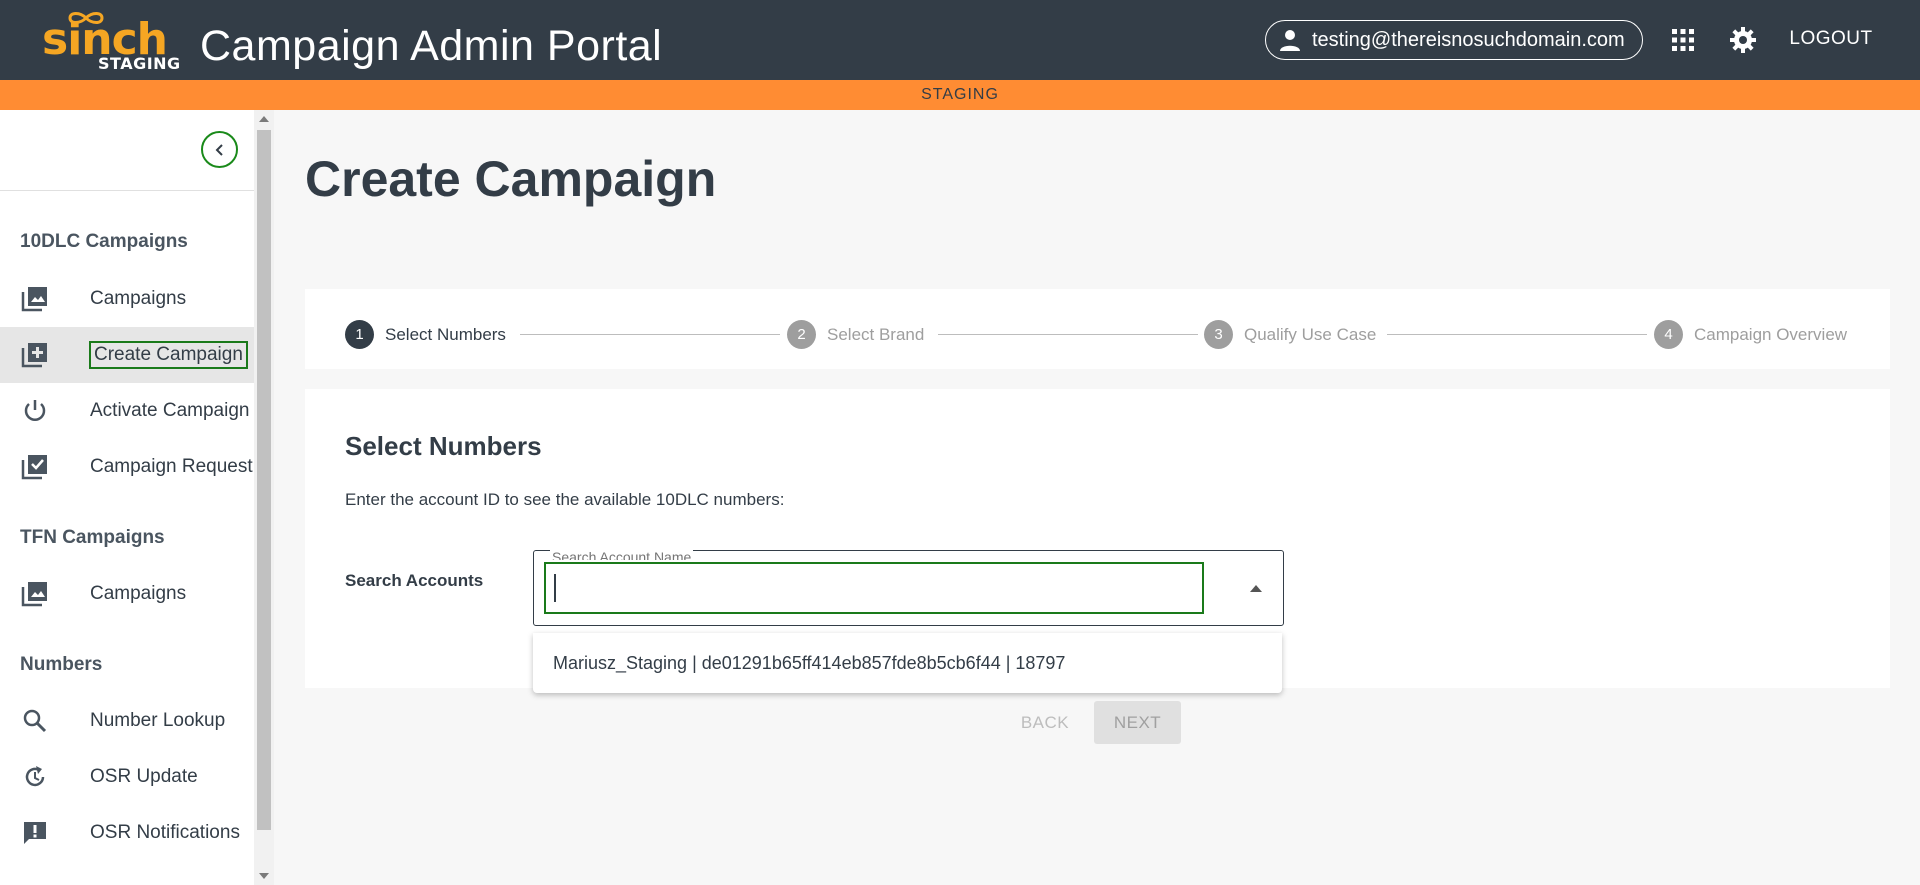  Describe the element at coordinates (1668, 334) in the screenshot. I see `step-number: 4` at that location.